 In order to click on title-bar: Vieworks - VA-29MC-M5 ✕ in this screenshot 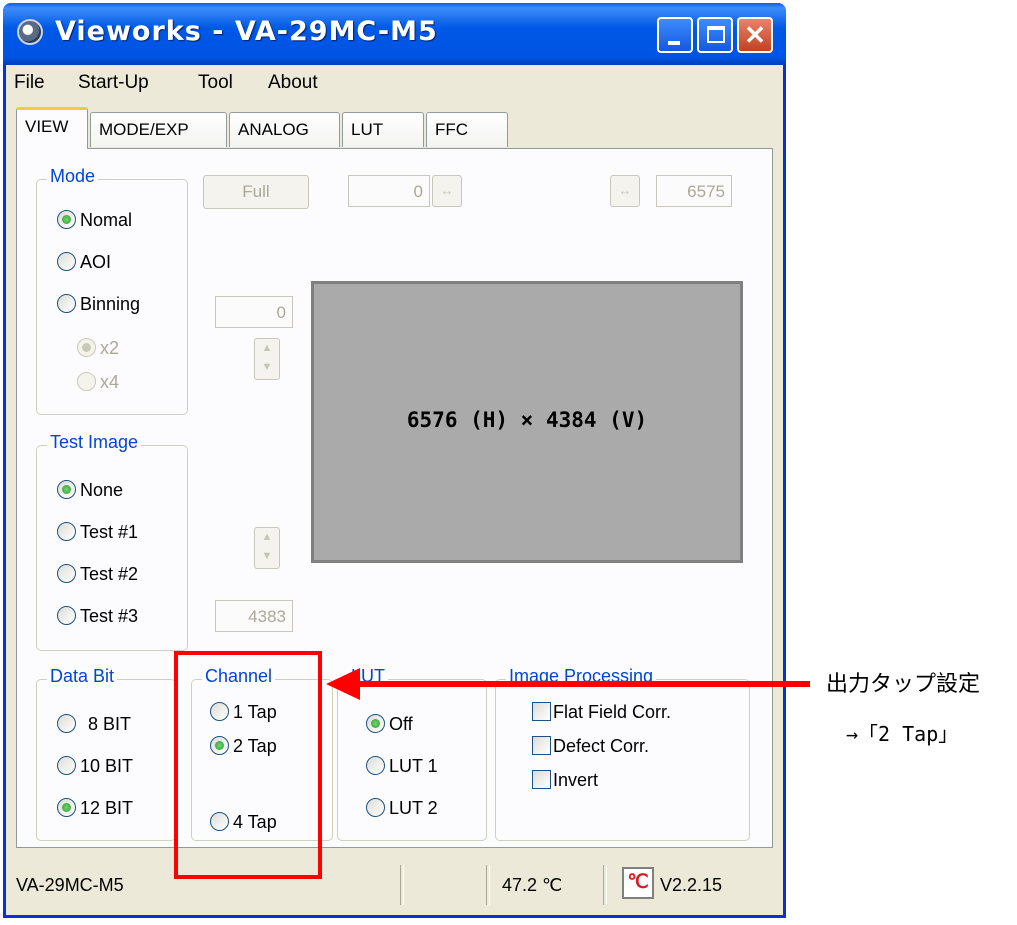, I will do `click(394, 34)`.